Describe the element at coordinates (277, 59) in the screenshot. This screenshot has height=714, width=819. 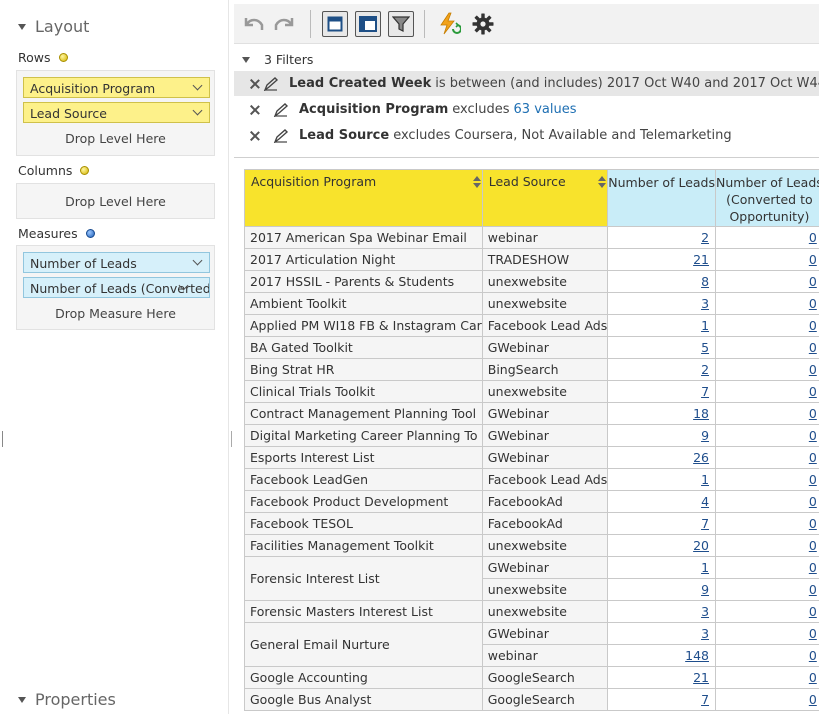
I see `filters-header: 3 Filters` at that location.